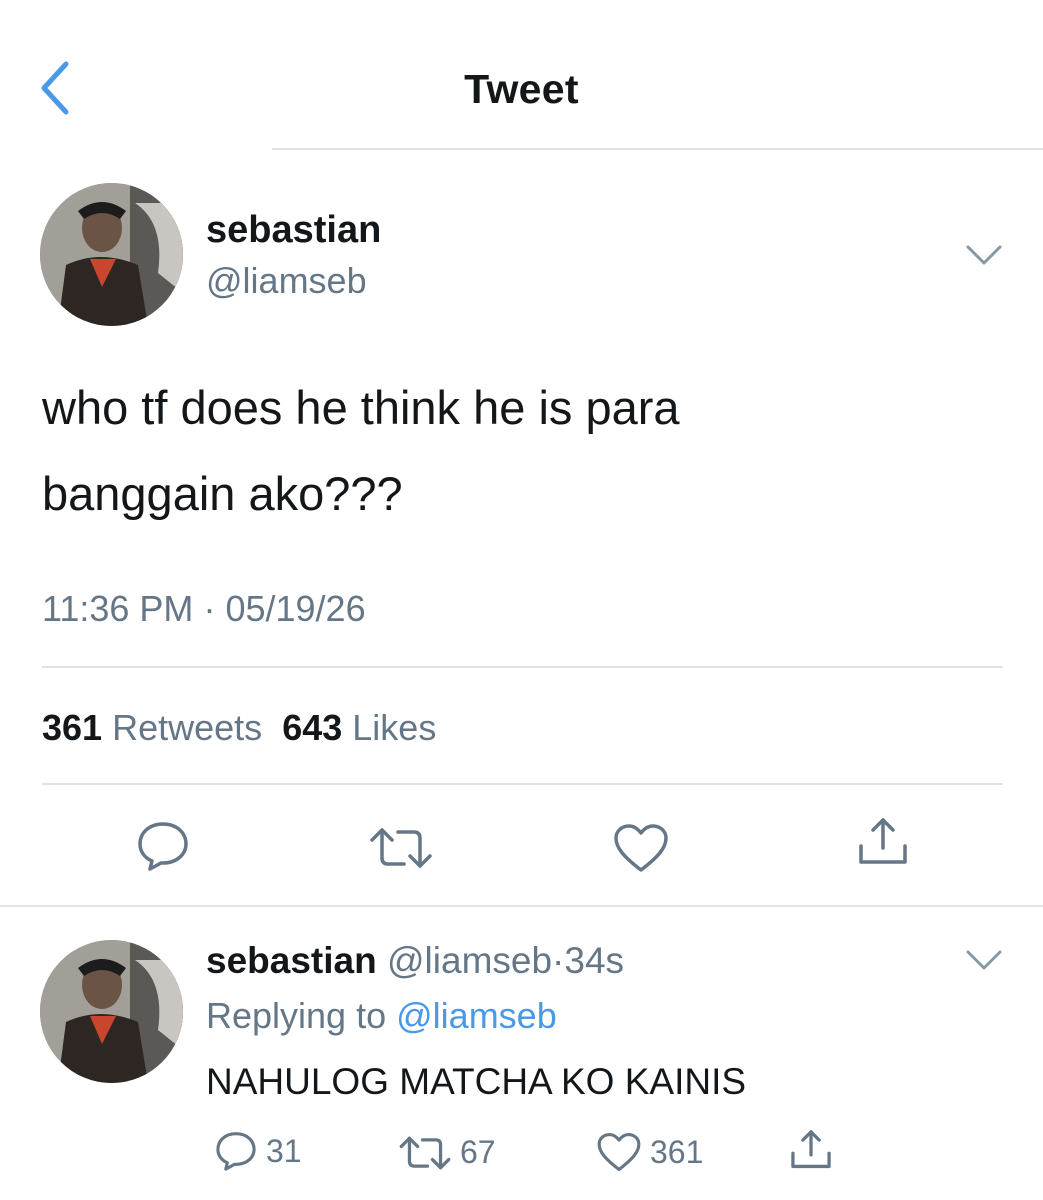 Image resolution: width=1043 pixels, height=1200 pixels. I want to click on reply-retweet-button: 67, so click(447, 1152).